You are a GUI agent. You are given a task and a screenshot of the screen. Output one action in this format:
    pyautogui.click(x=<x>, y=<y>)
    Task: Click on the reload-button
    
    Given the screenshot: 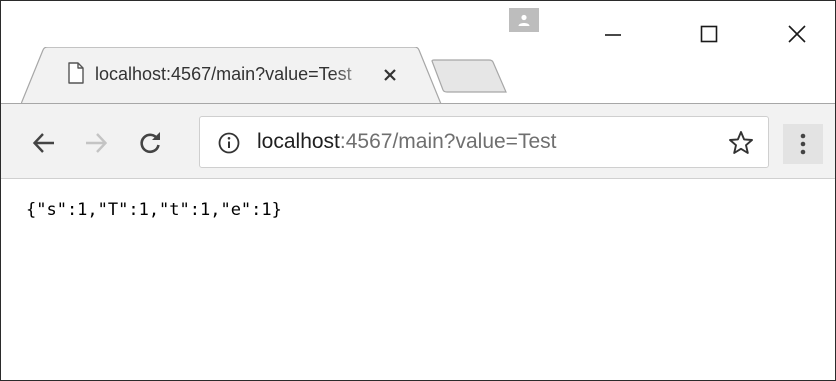 What is the action you would take?
    pyautogui.click(x=150, y=143)
    